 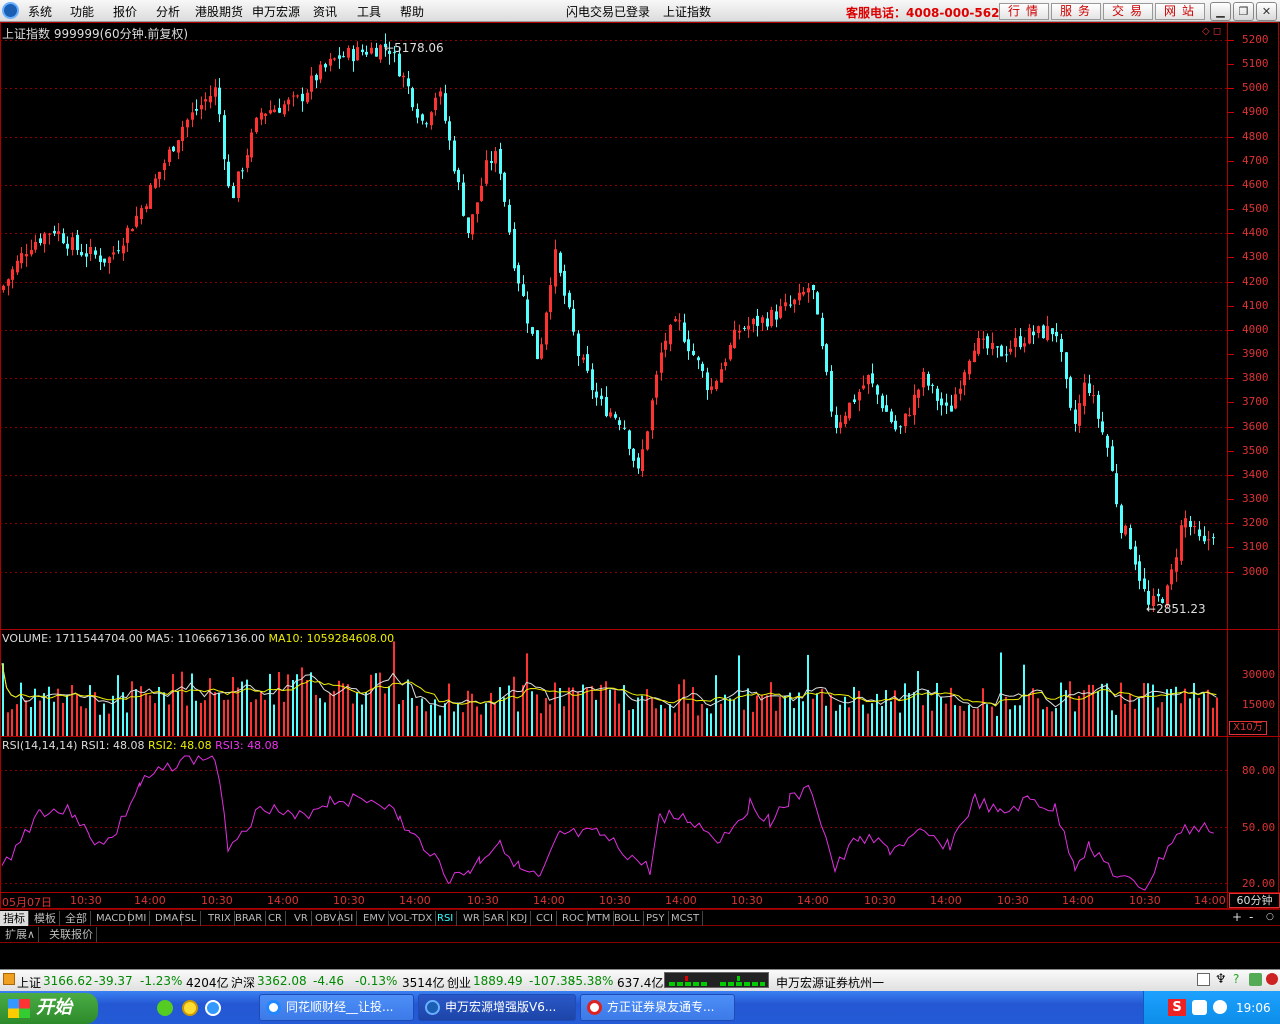 I want to click on close-icon: ✕, so click(x=1266, y=11).